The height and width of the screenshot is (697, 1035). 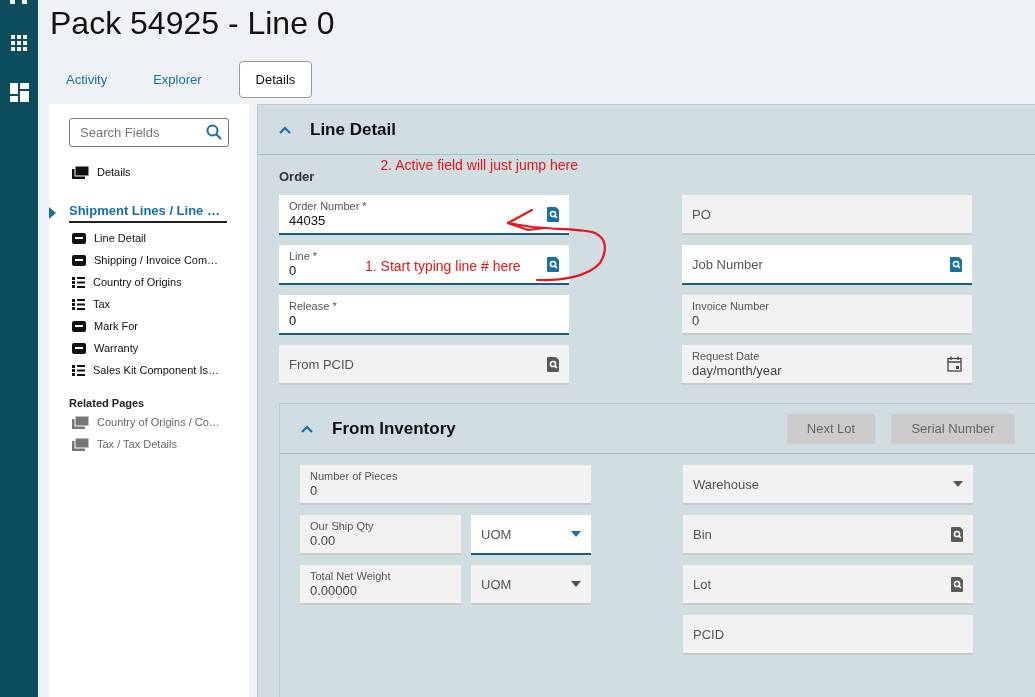 I want to click on input-field: PCID, so click(x=828, y=635).